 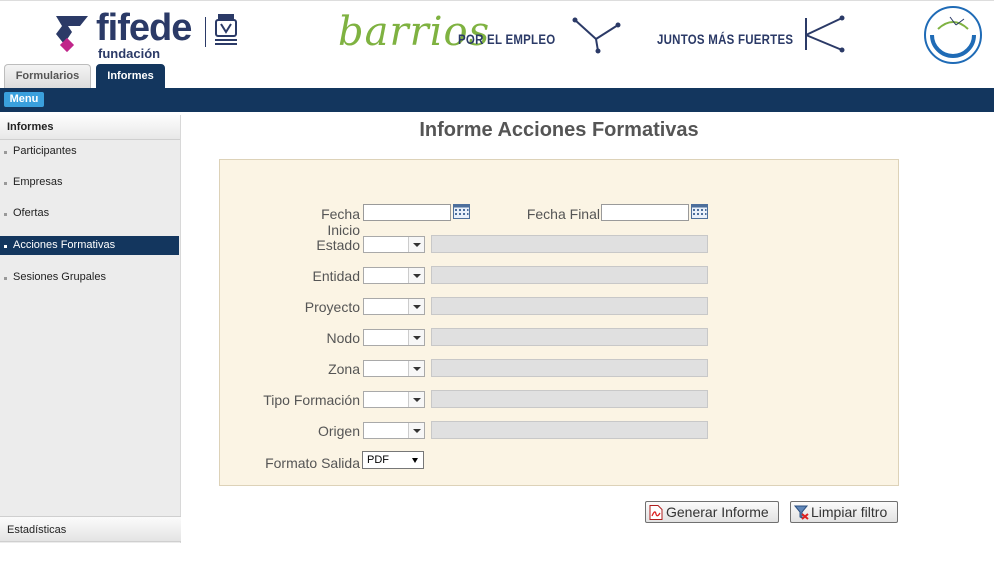 What do you see at coordinates (394, 368) in the screenshot?
I see `zona-select` at bounding box center [394, 368].